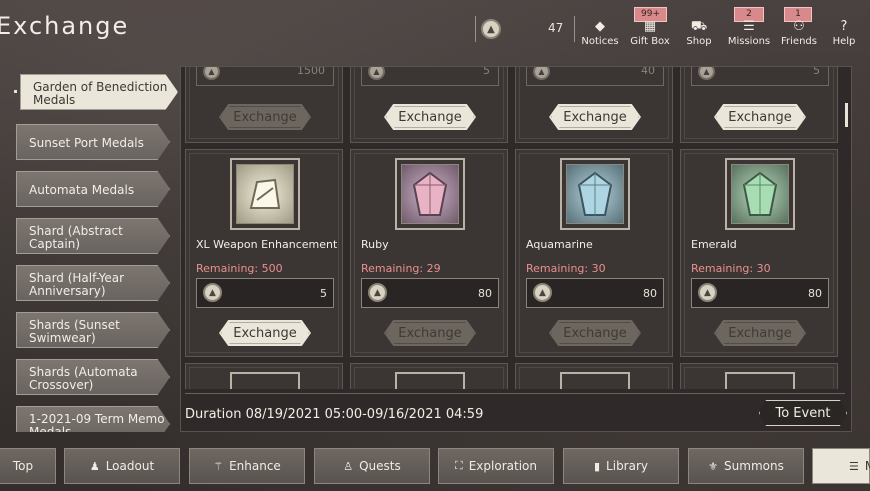 This screenshot has height=491, width=870. I want to click on exchange-card: ▲ 40 Exchange, so click(594, 105).